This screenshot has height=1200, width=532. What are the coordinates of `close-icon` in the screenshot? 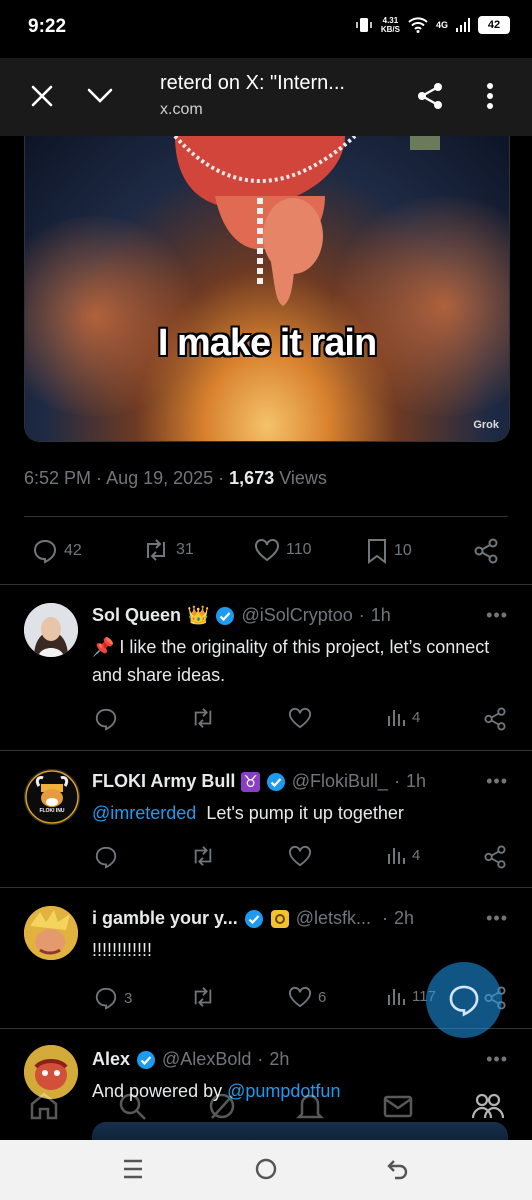 It's located at (42, 96).